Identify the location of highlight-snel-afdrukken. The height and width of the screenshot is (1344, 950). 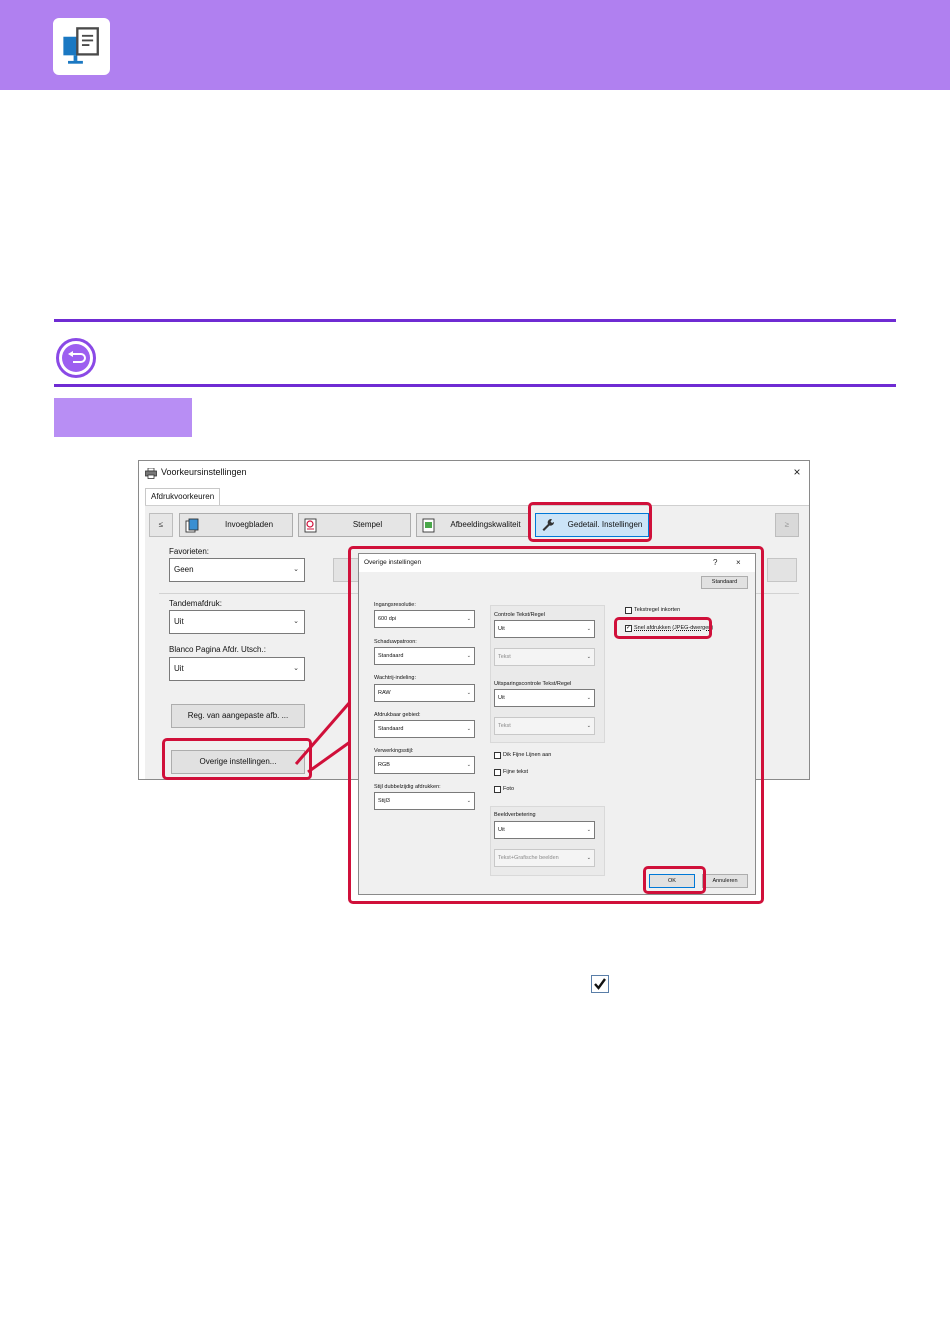
(663, 628).